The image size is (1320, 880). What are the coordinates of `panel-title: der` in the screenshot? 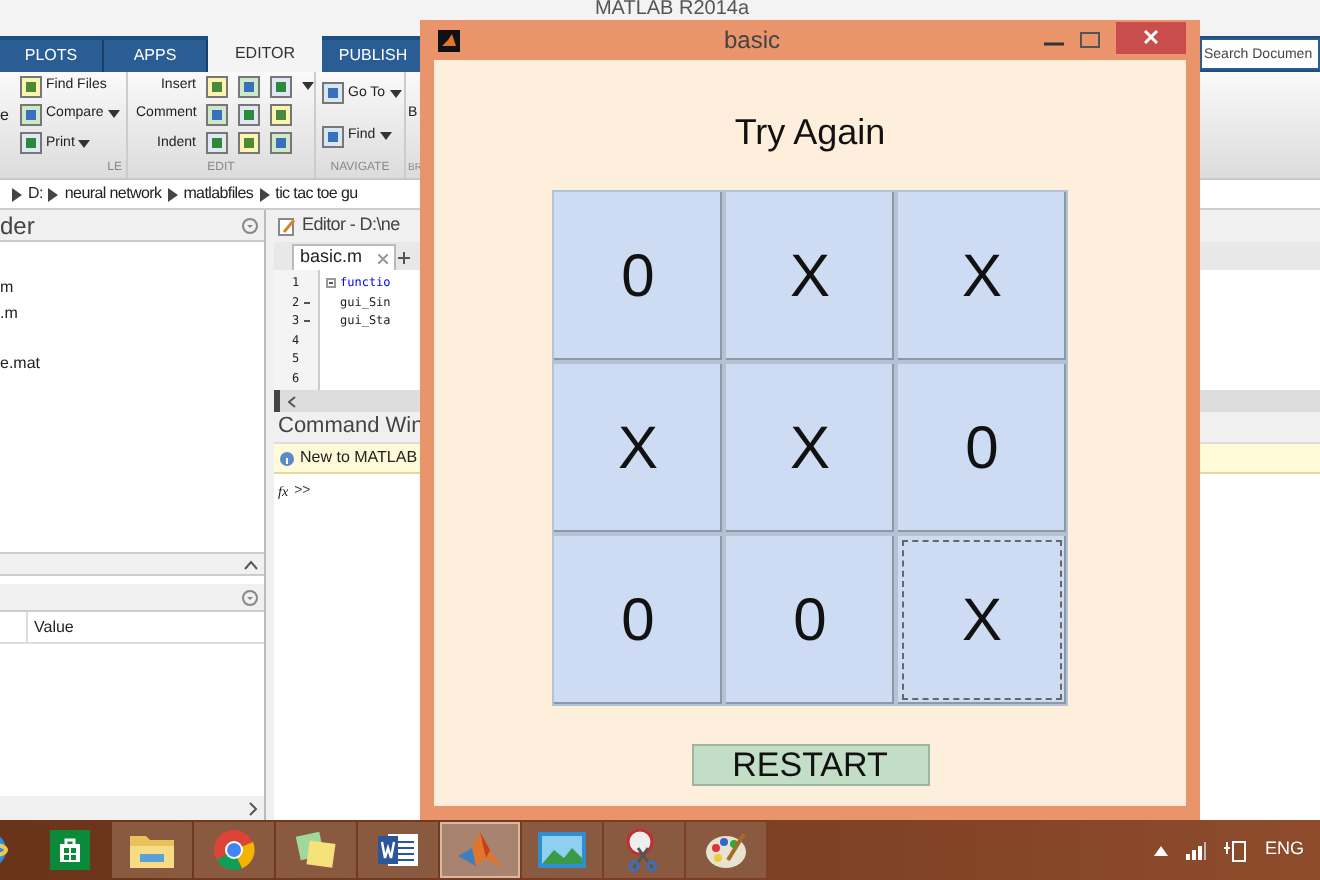 It's located at (17, 226).